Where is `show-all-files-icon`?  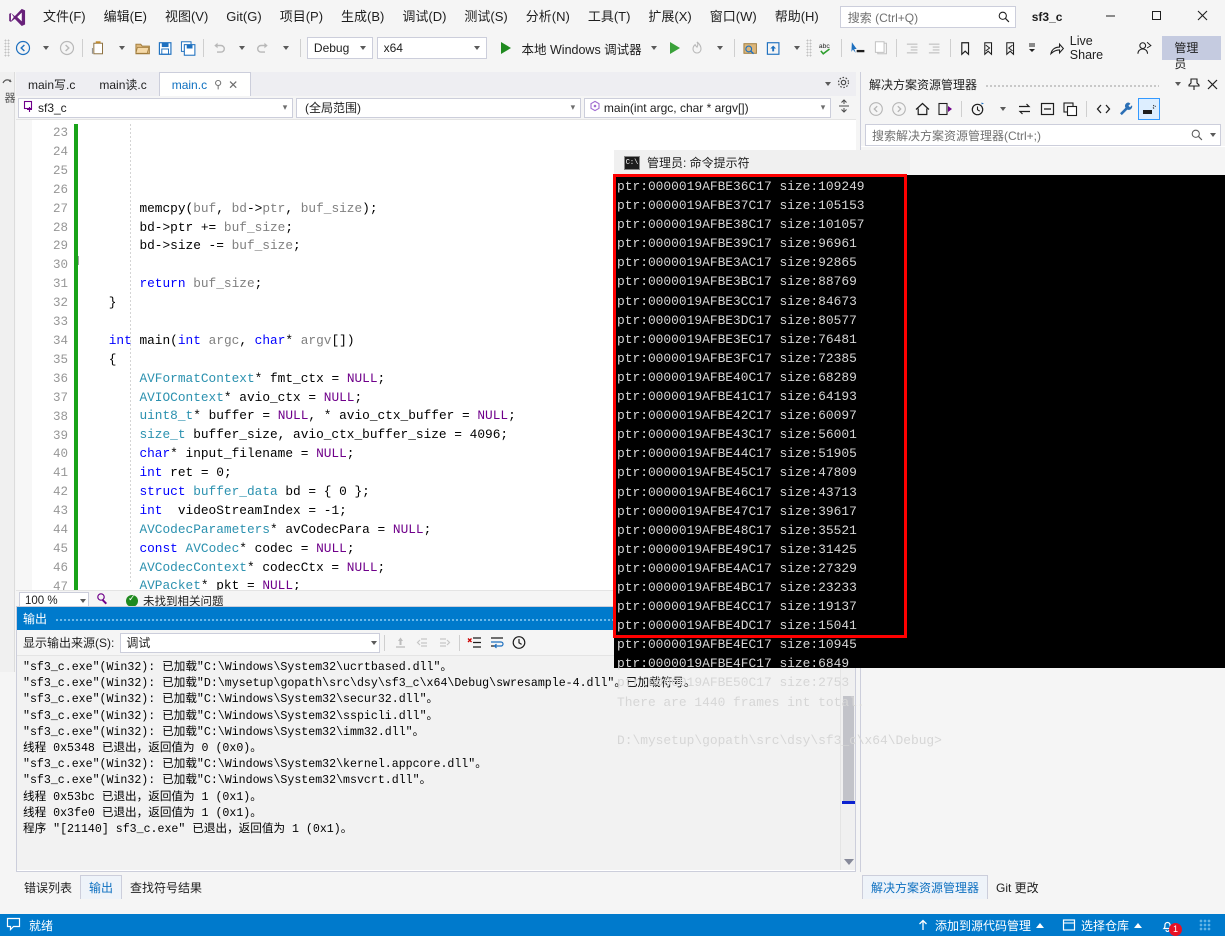
show-all-files-icon is located at coordinates (1070, 109).